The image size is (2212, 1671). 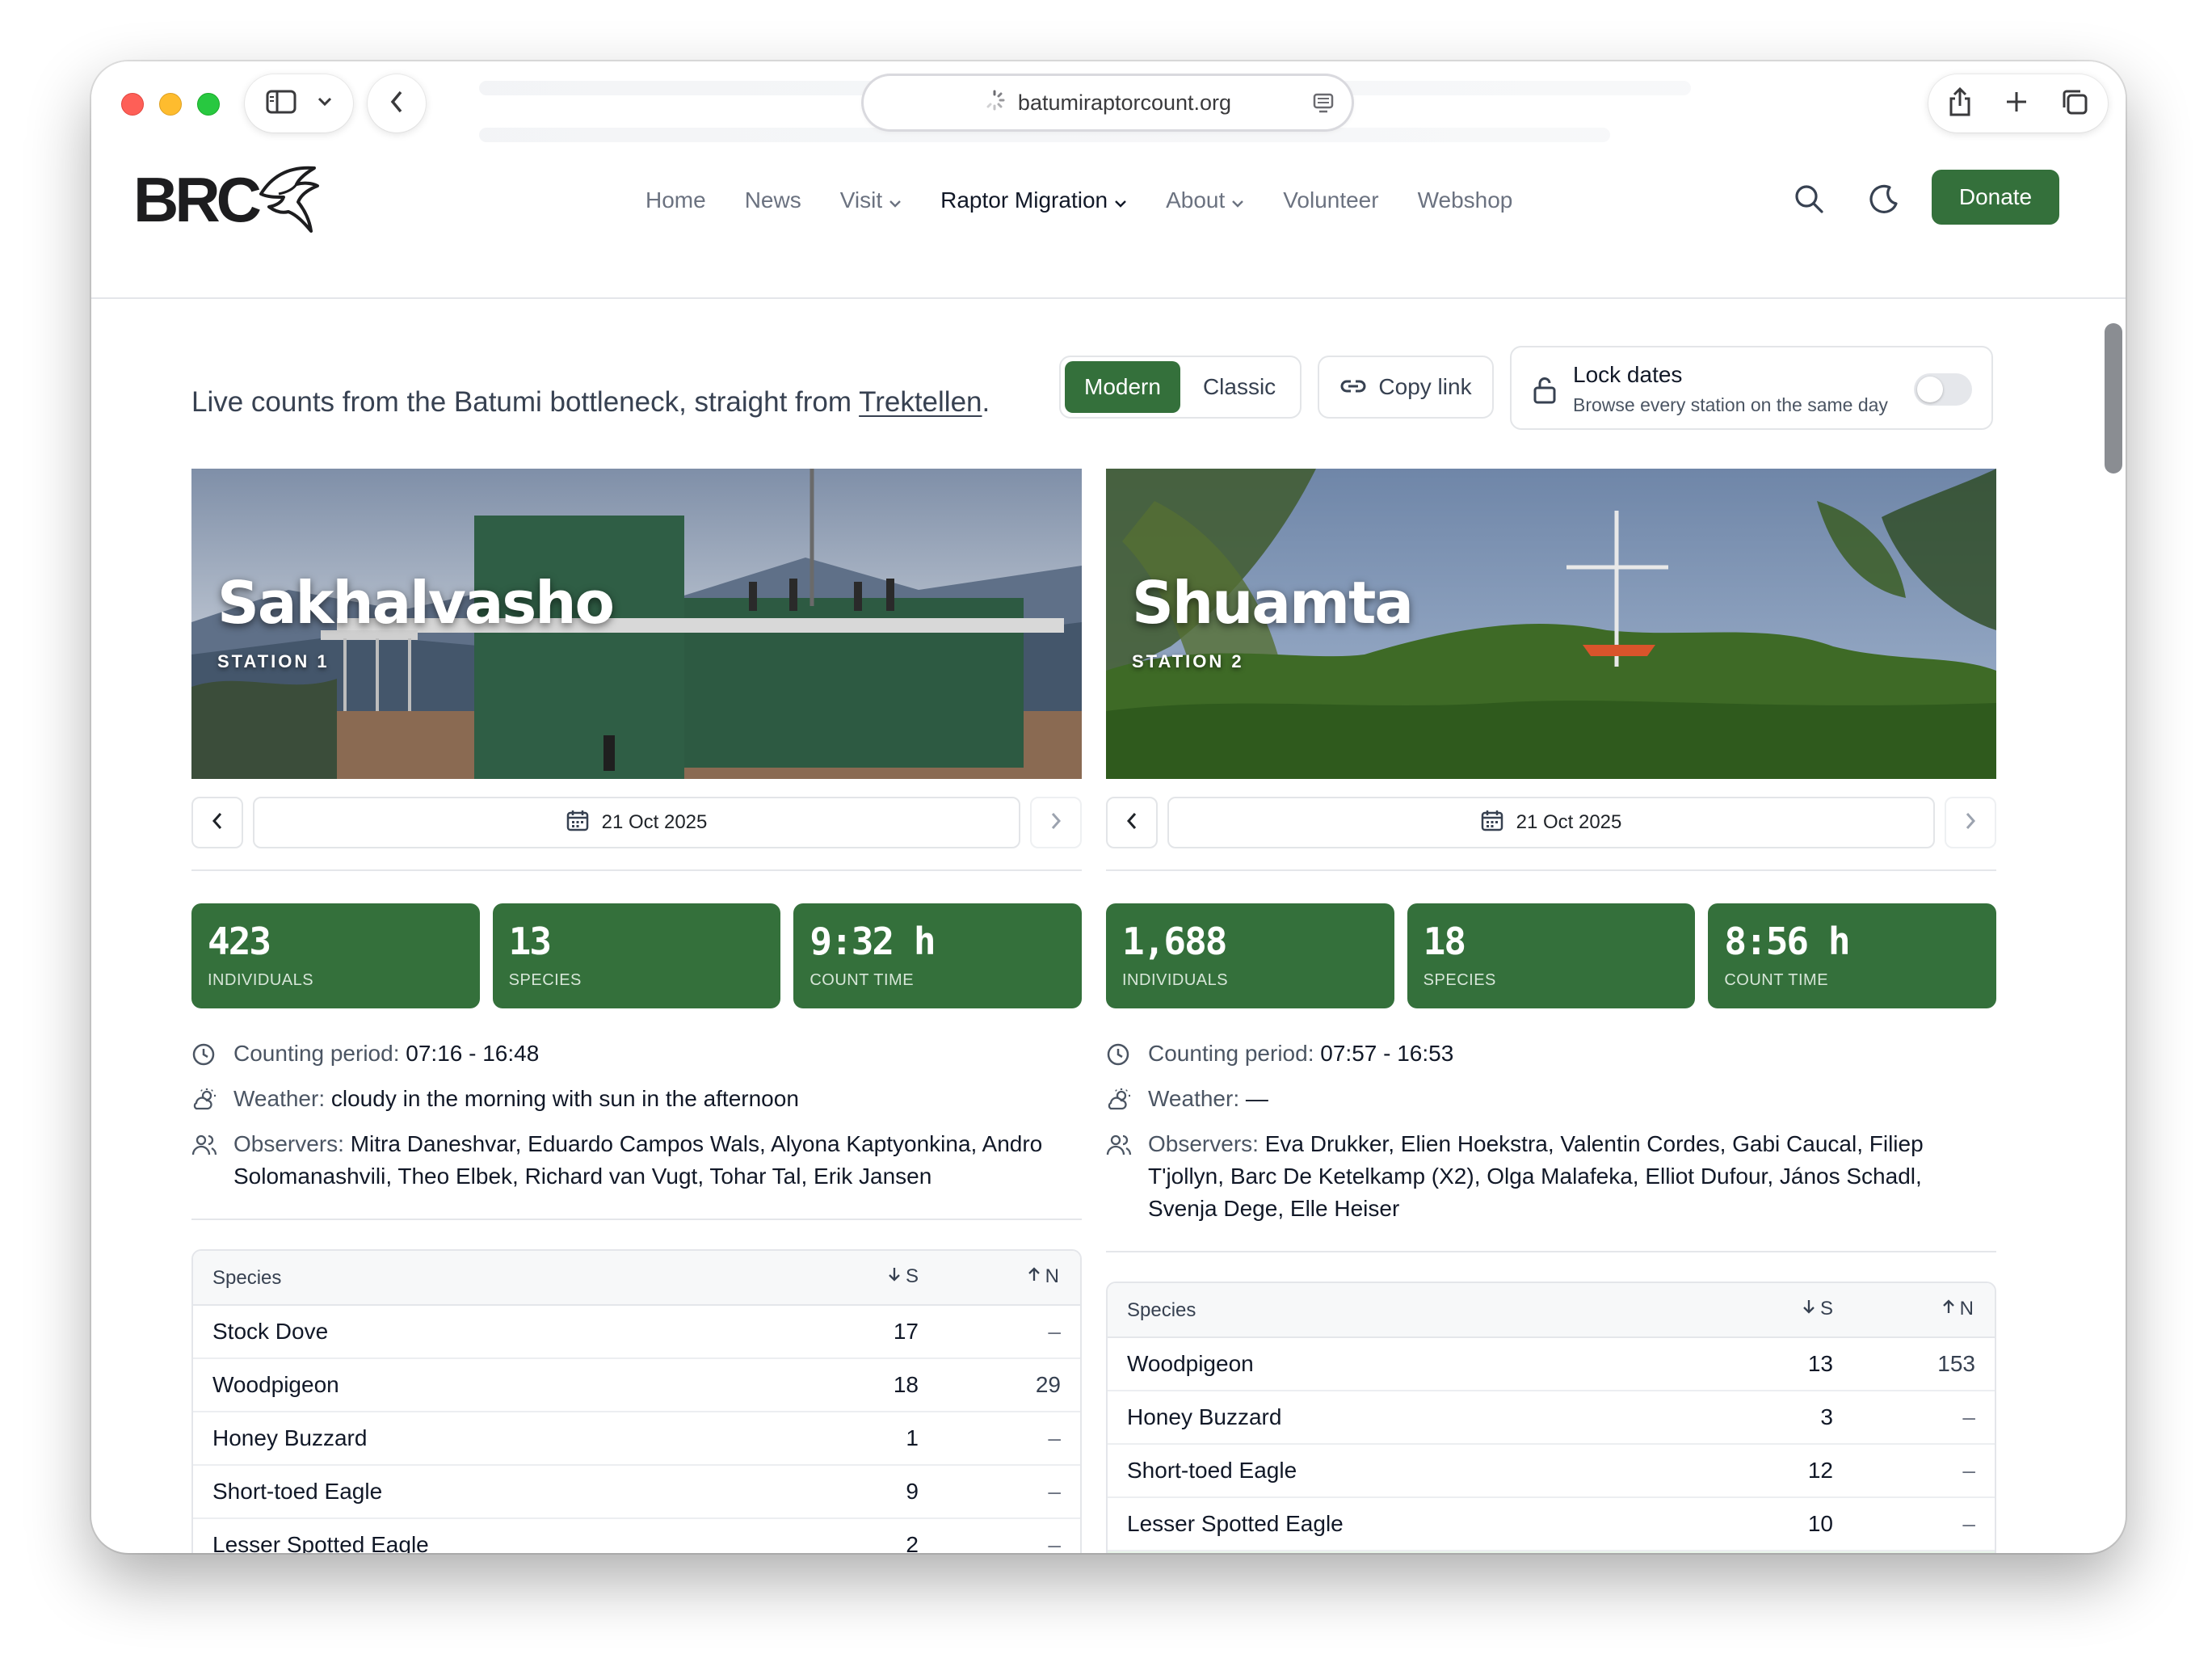 I want to click on count-south: 2, so click(x=913, y=1542).